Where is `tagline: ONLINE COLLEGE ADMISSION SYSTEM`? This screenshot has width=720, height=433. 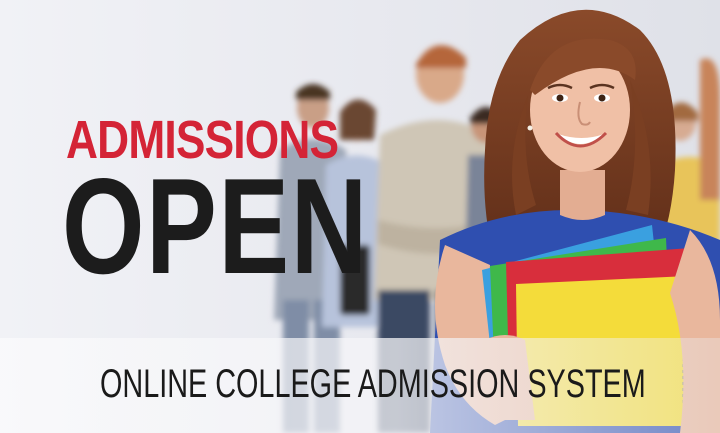 tagline: ONLINE COLLEGE ADMISSION SYSTEM is located at coordinates (373, 384).